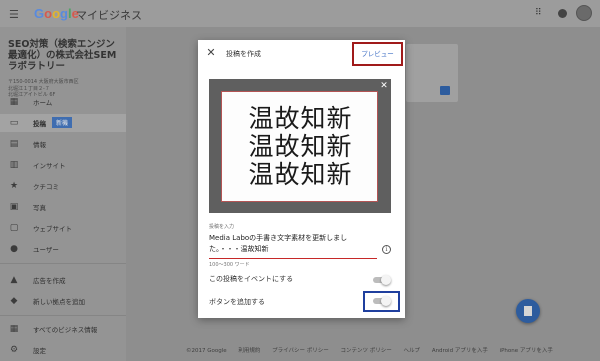 This screenshot has width=600, height=361. I want to click on users-icon: ●, so click(14, 249).